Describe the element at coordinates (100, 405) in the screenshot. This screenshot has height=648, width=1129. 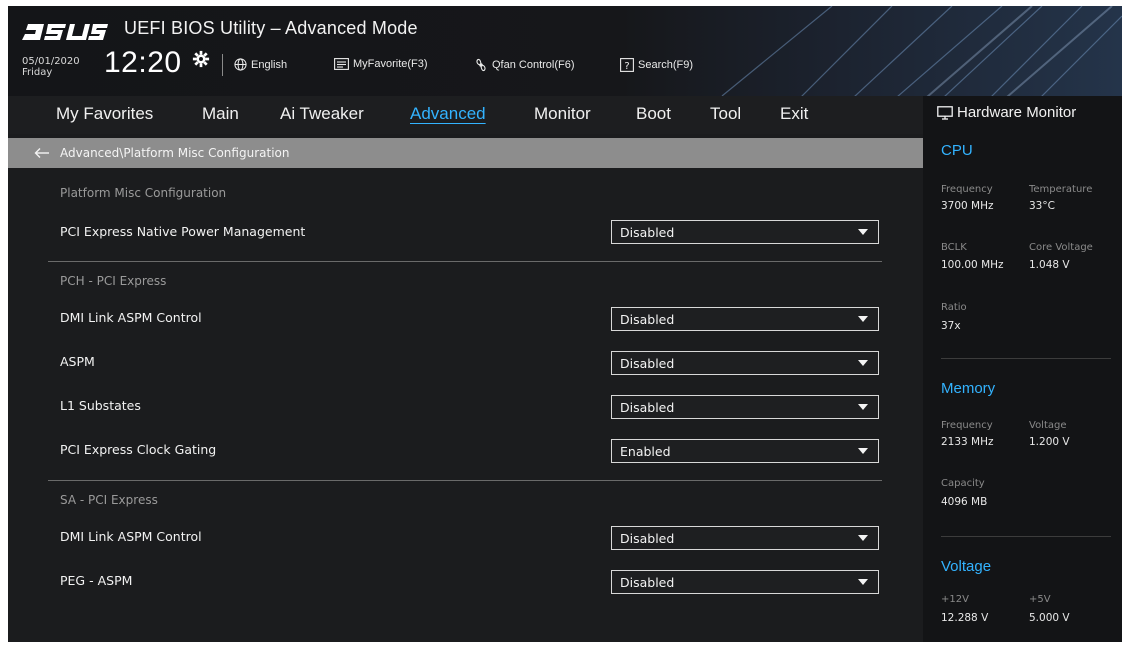
I see `setting-label-l1-substates: L1 Substates` at that location.